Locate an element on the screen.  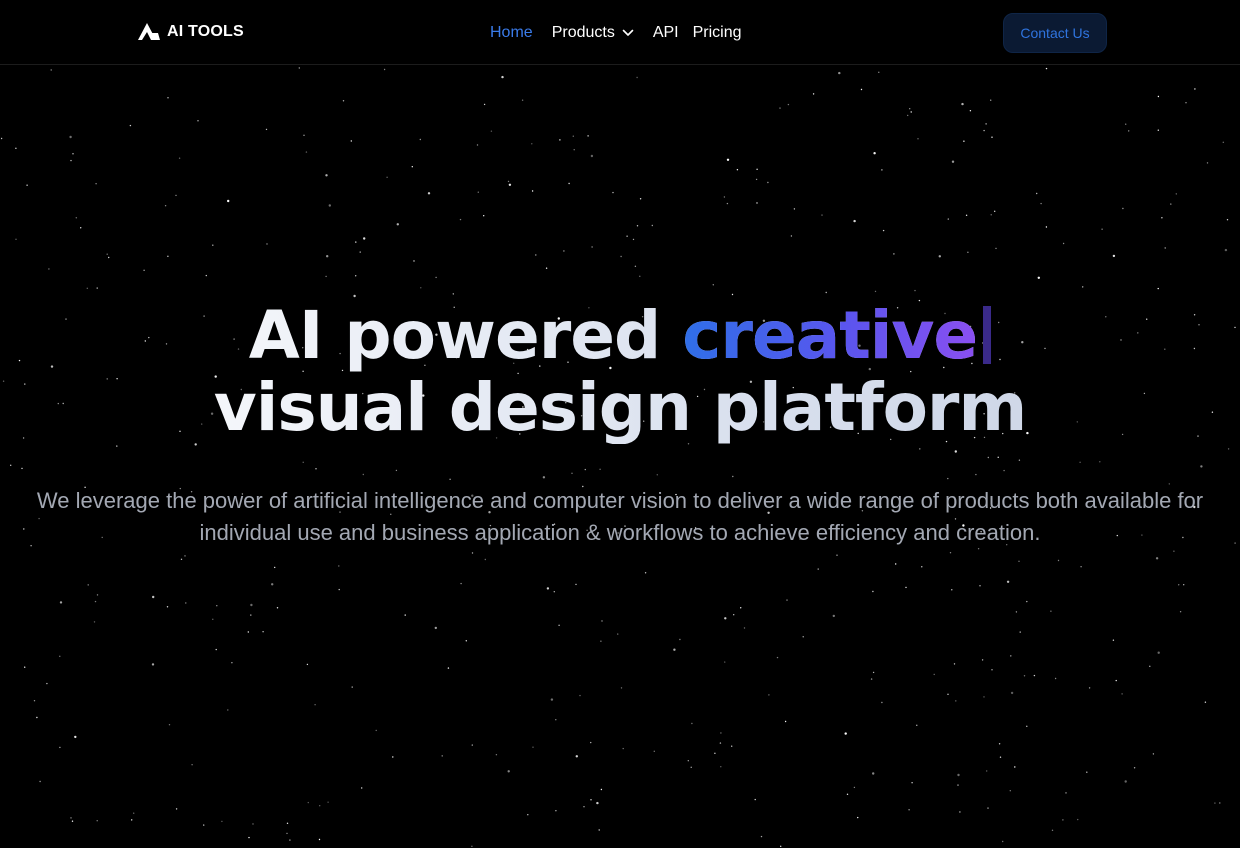
nav-products: Products is located at coordinates (593, 33).